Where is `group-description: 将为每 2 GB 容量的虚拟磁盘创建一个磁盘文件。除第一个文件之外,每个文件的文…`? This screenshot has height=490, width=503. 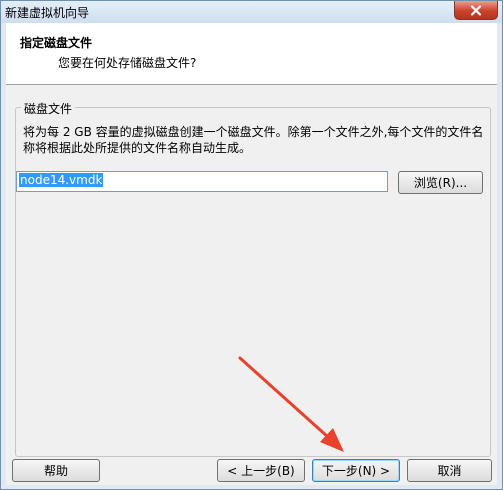
group-description: 将为每 2 GB 容量的虚拟磁盘创建一个磁盘文件。除第一个文件之外,每个文件的文… is located at coordinates (253, 140).